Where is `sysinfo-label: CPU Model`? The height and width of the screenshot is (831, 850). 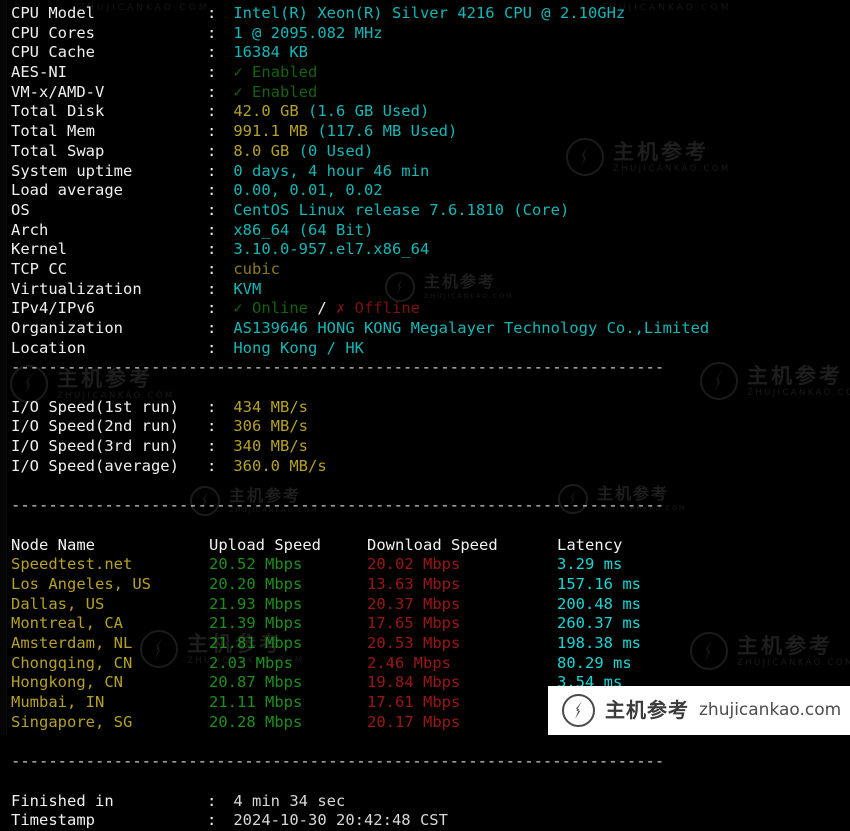 sysinfo-label: CPU Model is located at coordinates (81, 13).